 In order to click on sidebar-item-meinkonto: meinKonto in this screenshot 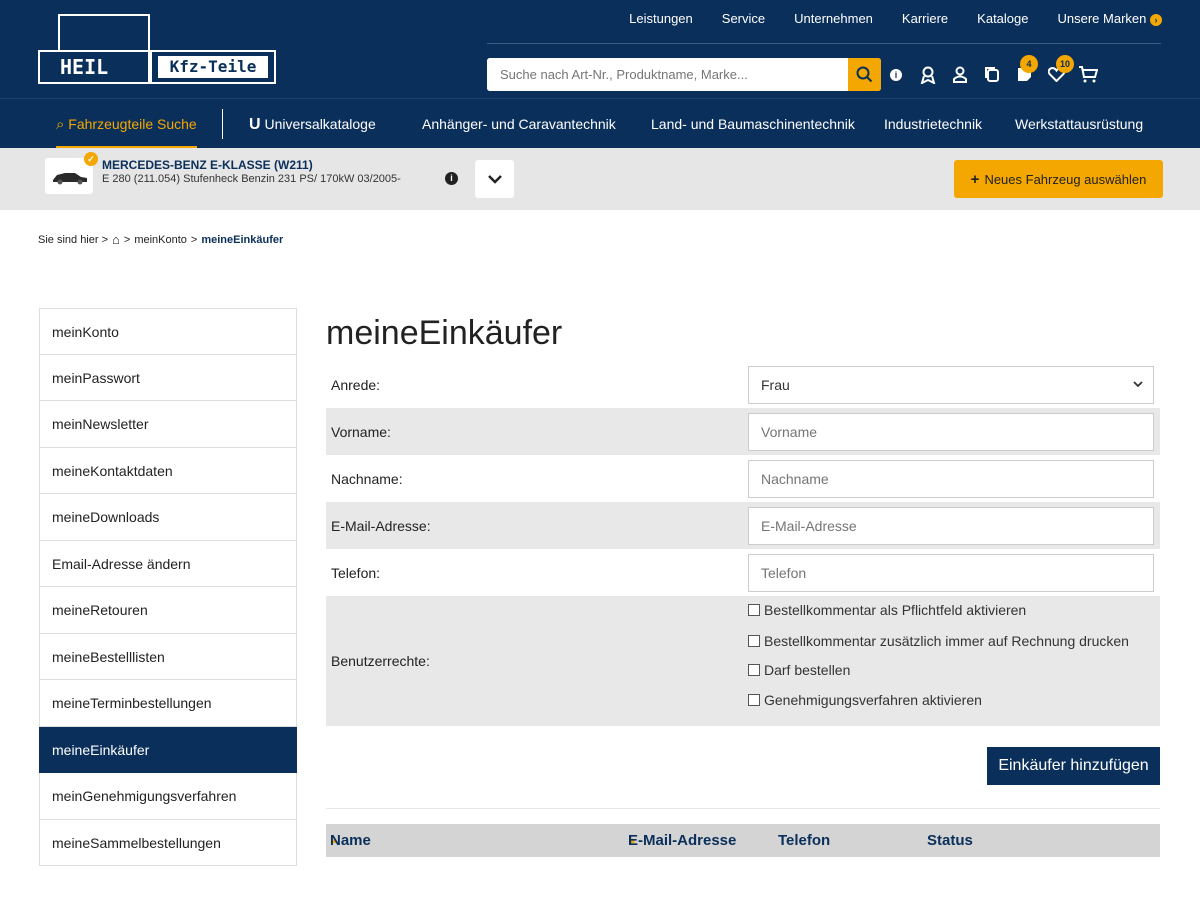, I will do `click(168, 331)`.